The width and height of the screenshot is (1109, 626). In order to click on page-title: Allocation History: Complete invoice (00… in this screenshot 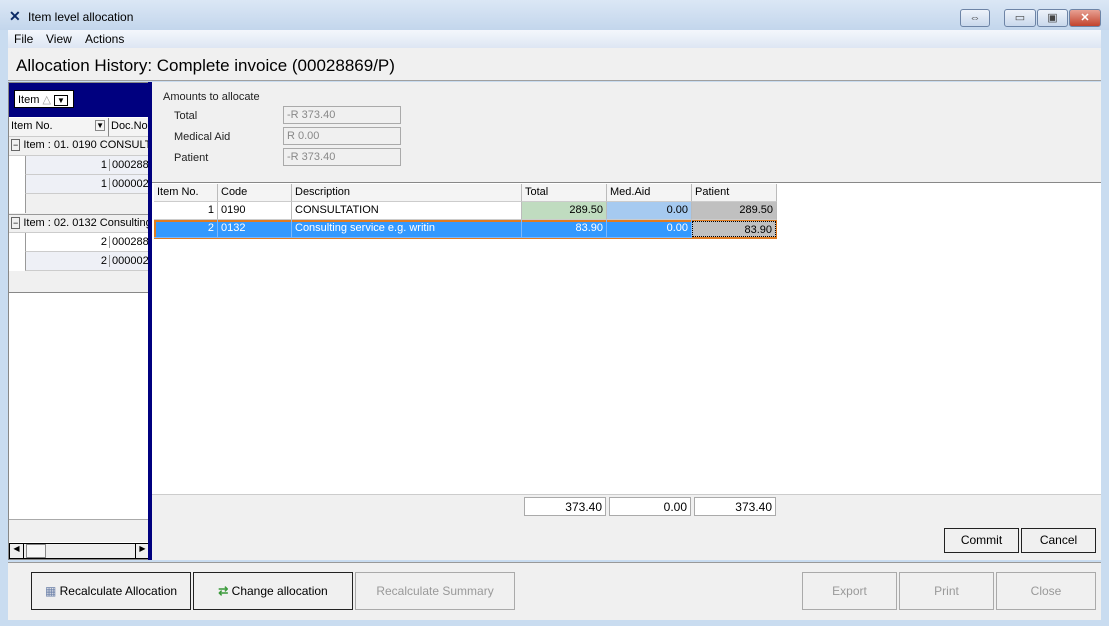, I will do `click(205, 65)`.